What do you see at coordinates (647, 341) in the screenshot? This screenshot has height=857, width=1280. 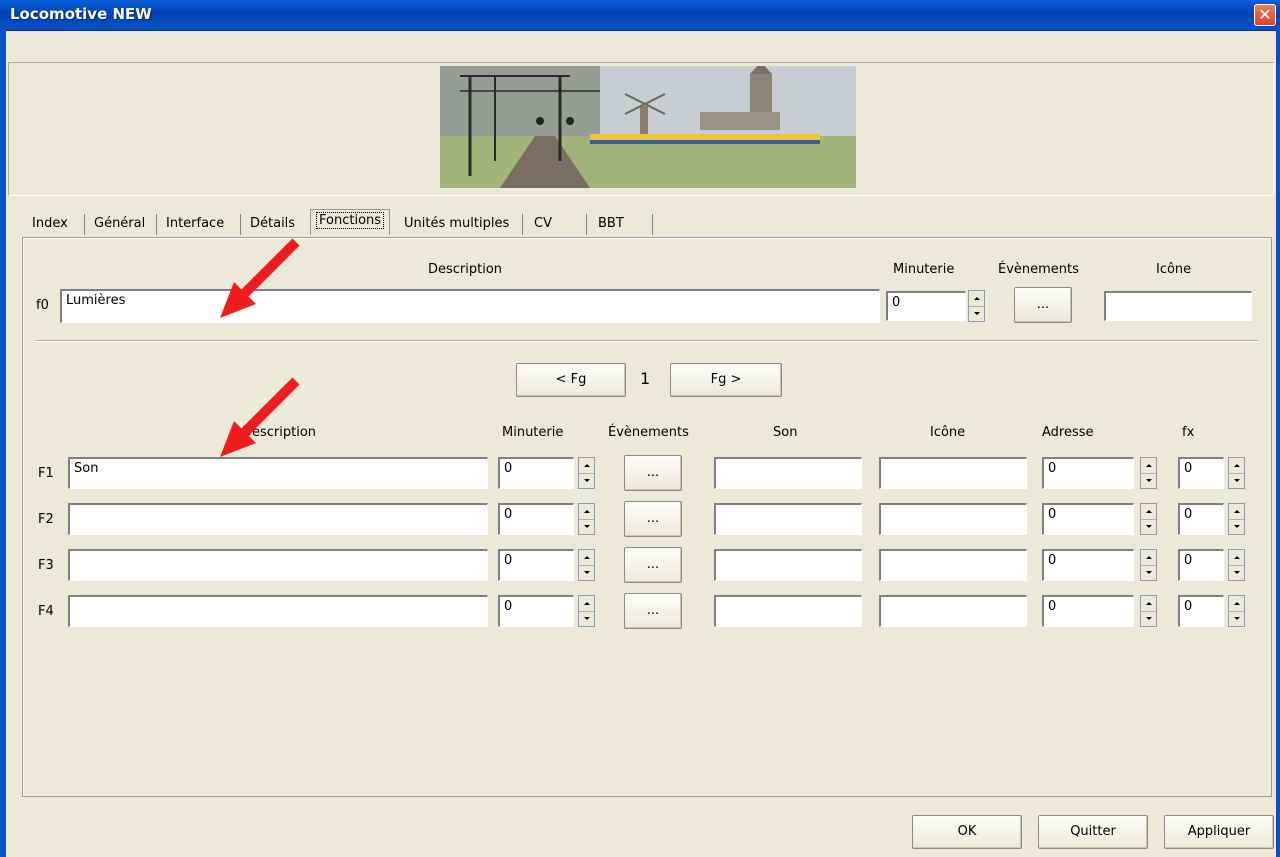 I see `section-divider` at bounding box center [647, 341].